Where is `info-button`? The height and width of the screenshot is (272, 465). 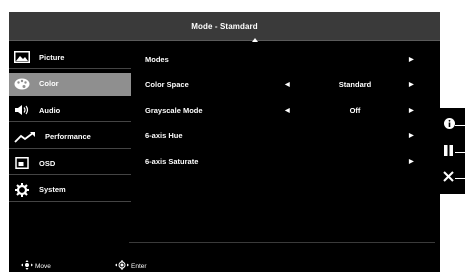 info-button is located at coordinates (452, 125).